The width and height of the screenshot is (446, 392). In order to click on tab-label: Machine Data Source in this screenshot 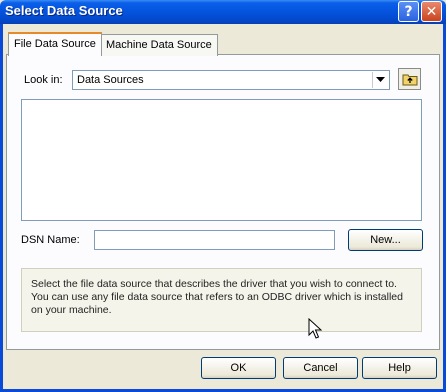, I will do `click(159, 45)`.